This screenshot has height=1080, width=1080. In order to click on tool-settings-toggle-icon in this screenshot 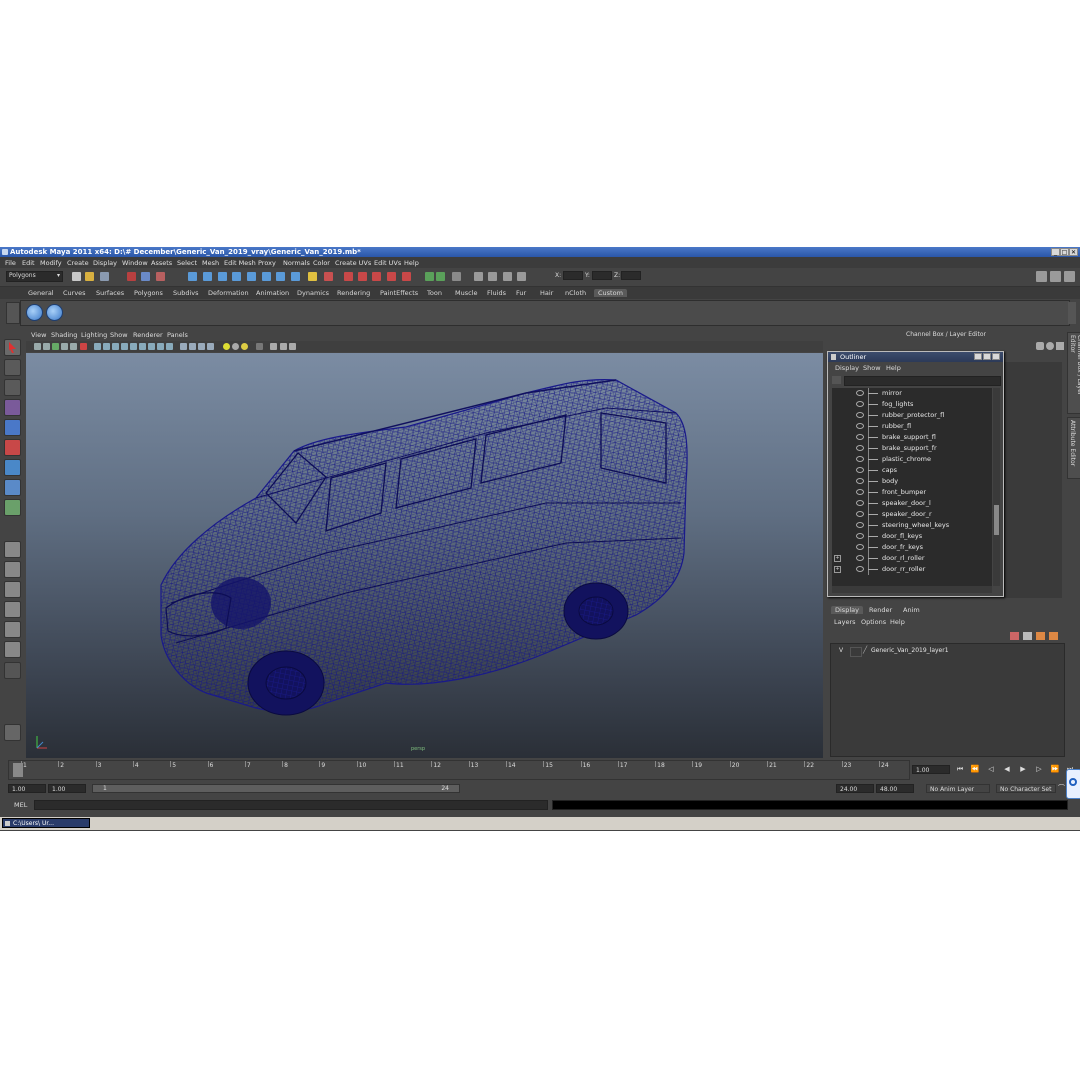, I will do `click(1055, 276)`.